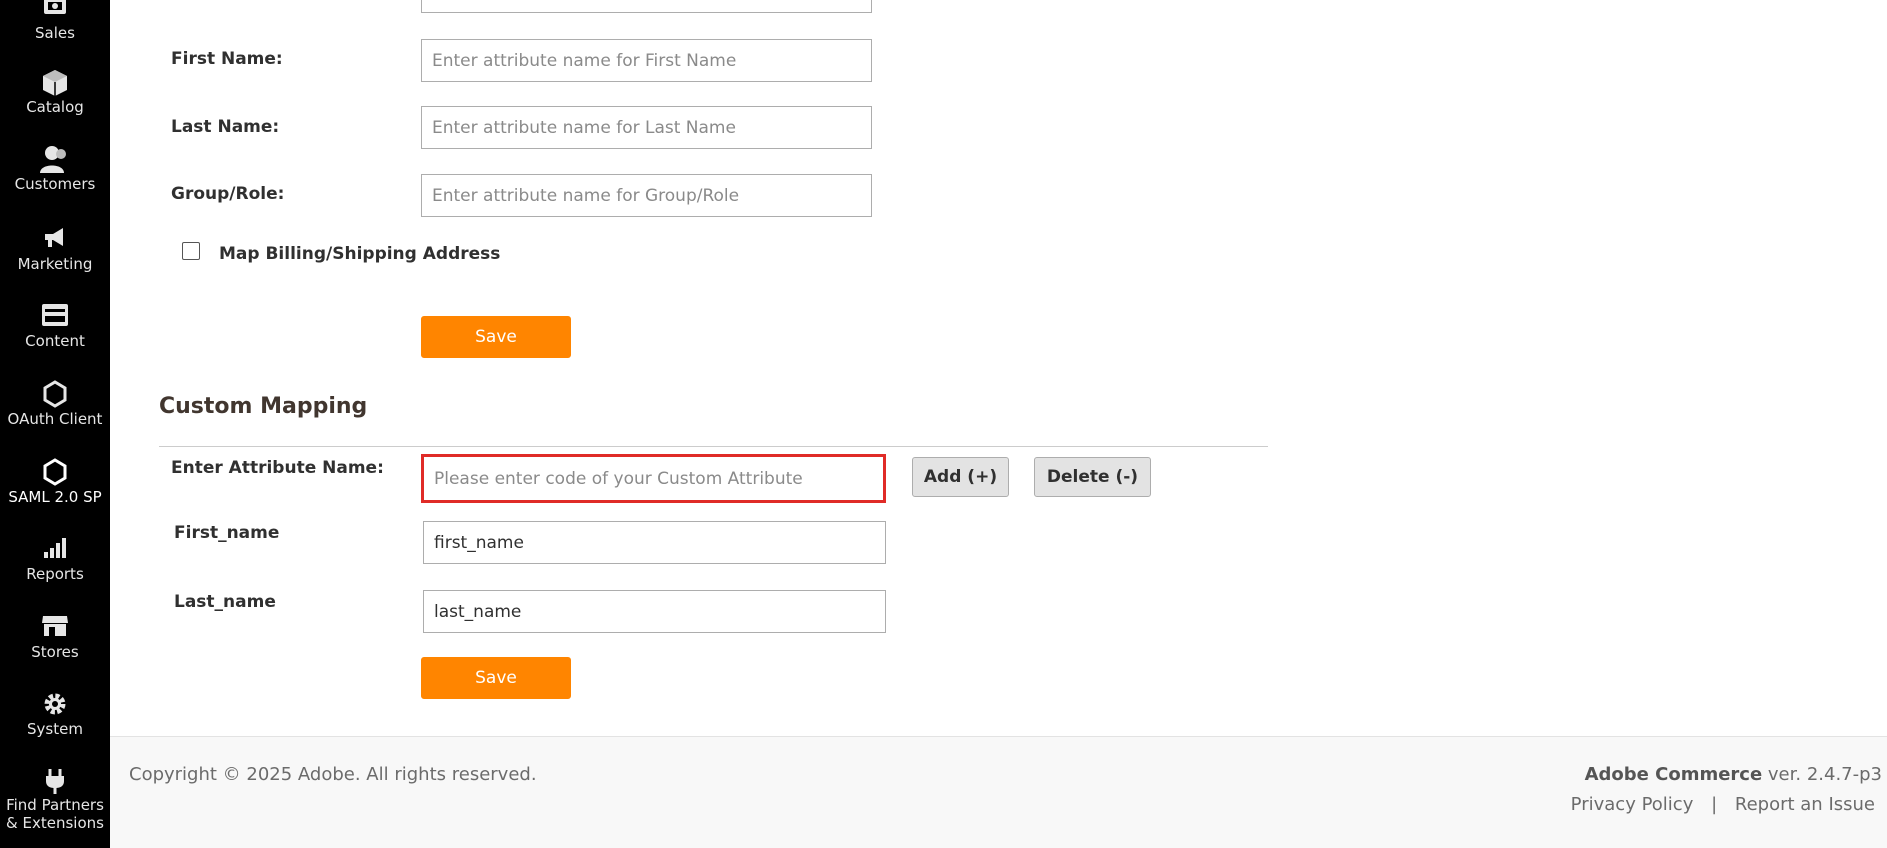  I want to click on version-text: ver. 2.4.7-p3, so click(1824, 774).